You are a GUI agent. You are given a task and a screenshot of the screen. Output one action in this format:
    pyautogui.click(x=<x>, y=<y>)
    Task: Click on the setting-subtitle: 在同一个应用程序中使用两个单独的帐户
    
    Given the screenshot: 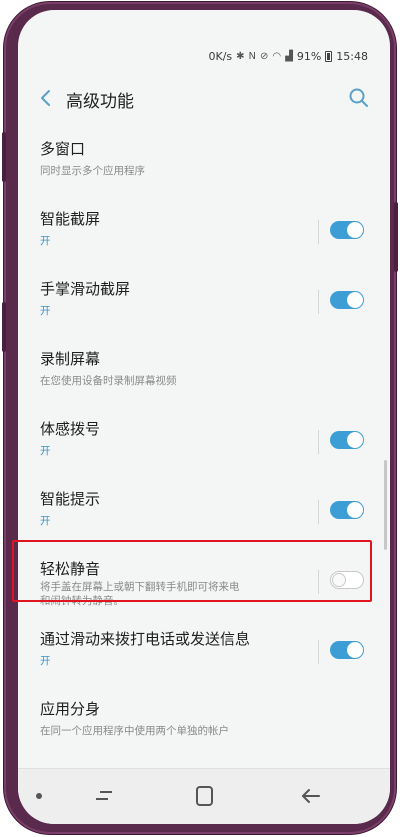 What is the action you would take?
    pyautogui.click(x=134, y=731)
    